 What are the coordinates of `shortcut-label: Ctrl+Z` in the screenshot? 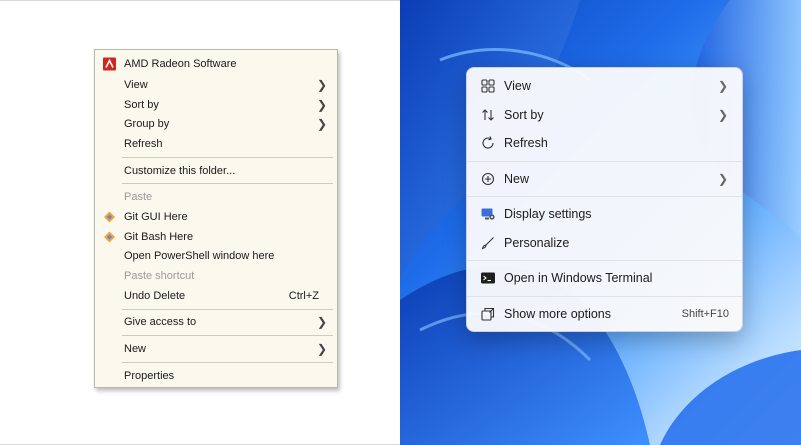 It's located at (303, 295).